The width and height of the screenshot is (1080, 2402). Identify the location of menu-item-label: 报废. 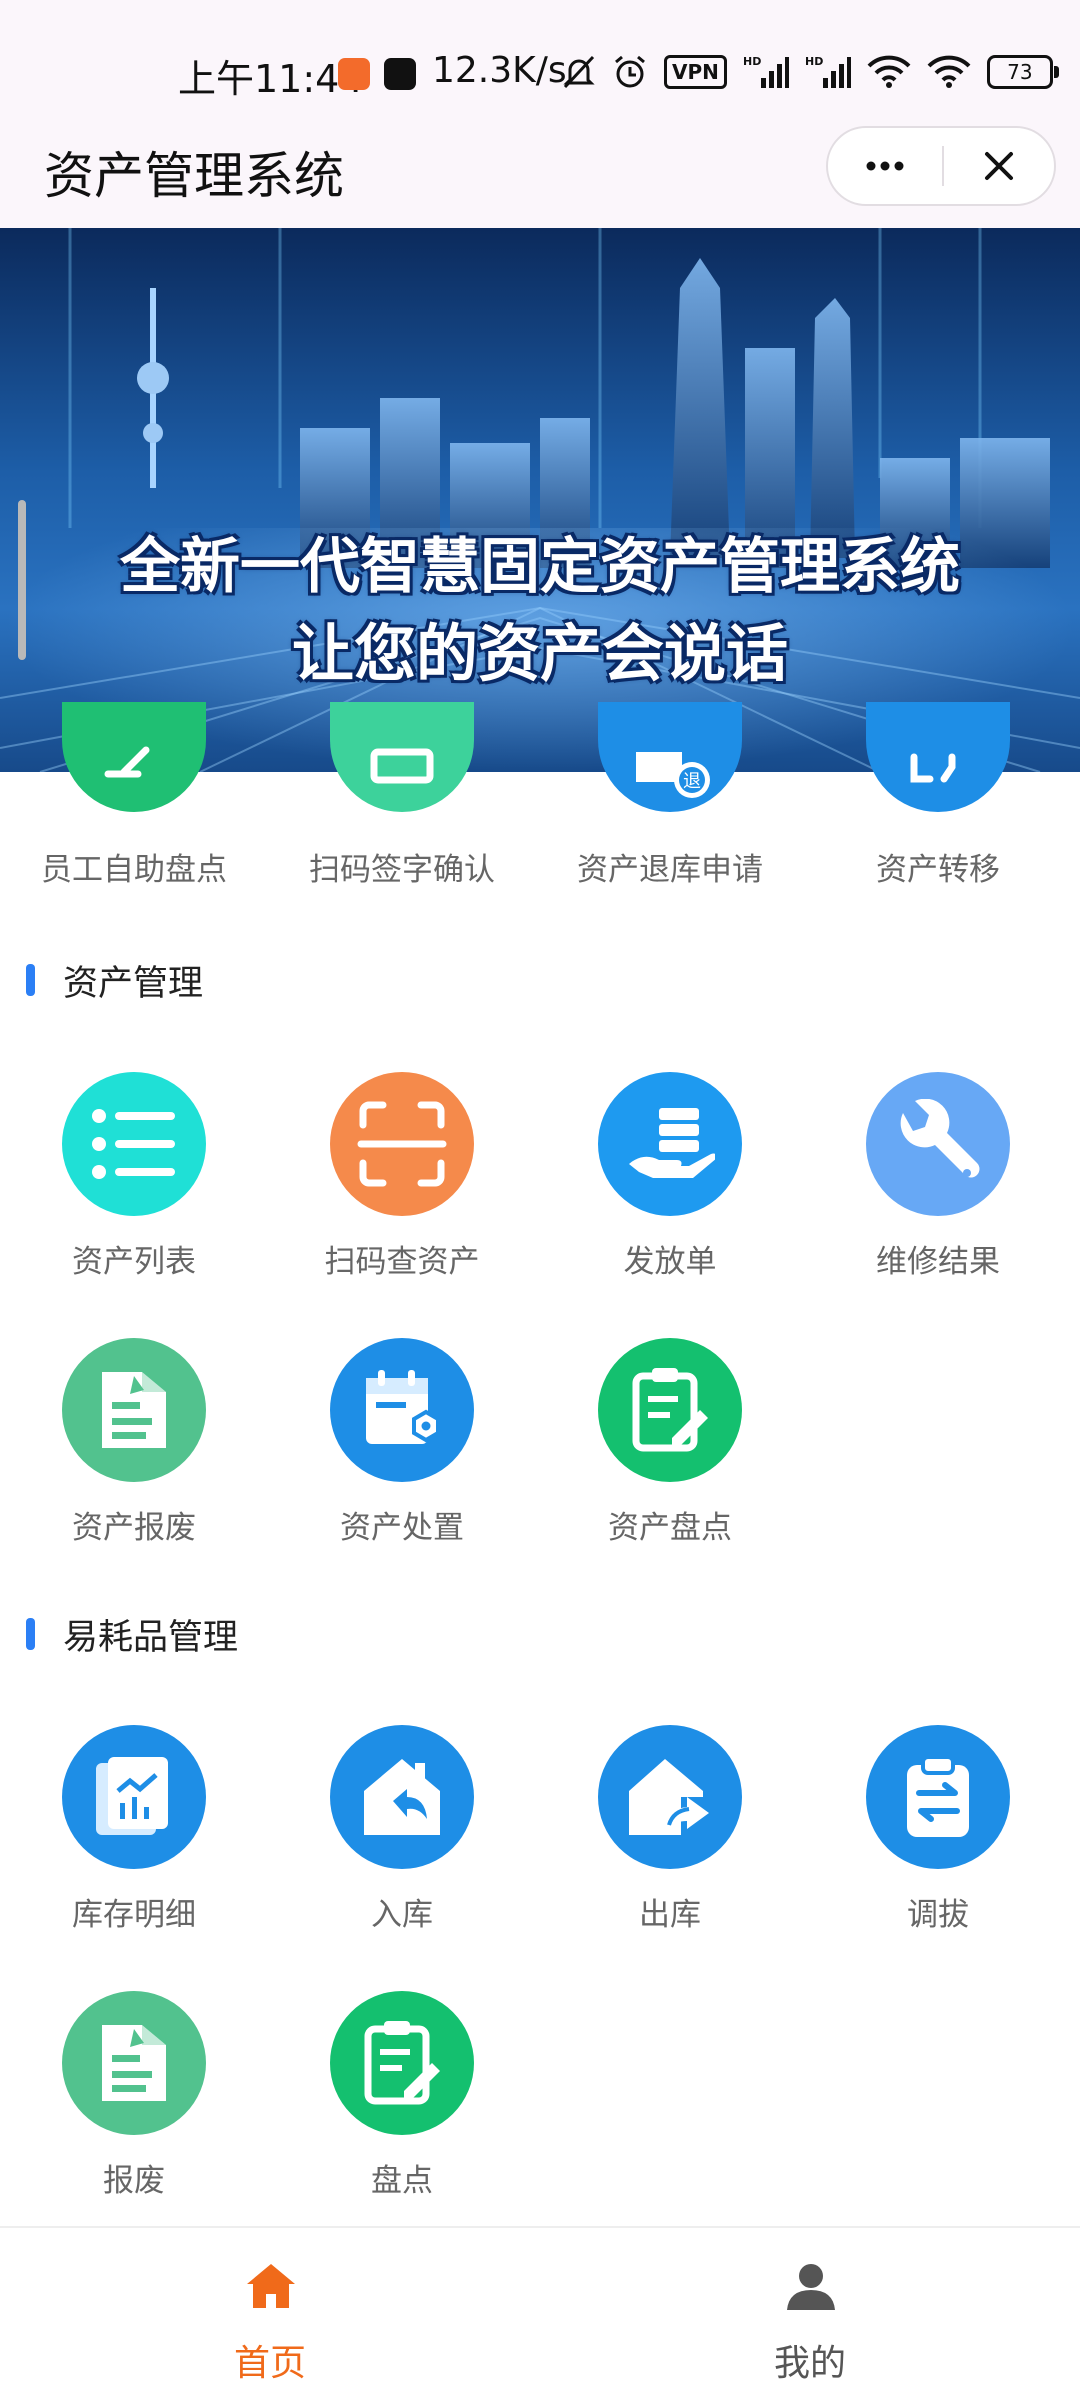
(134, 2181).